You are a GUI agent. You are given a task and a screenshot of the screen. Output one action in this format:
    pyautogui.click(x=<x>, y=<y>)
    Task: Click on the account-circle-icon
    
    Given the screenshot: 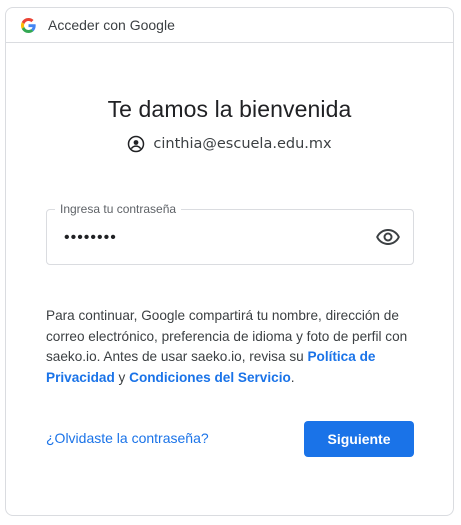 What is the action you would take?
    pyautogui.click(x=136, y=144)
    